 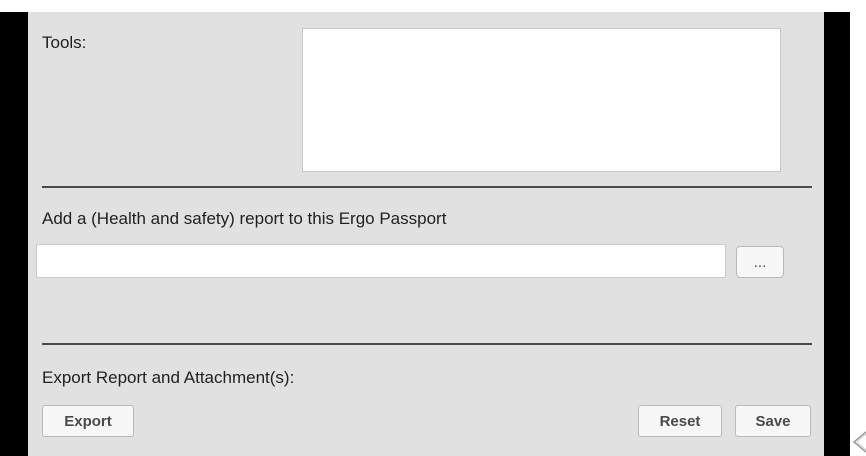 I want to click on reset-button: Reset, so click(x=680, y=421).